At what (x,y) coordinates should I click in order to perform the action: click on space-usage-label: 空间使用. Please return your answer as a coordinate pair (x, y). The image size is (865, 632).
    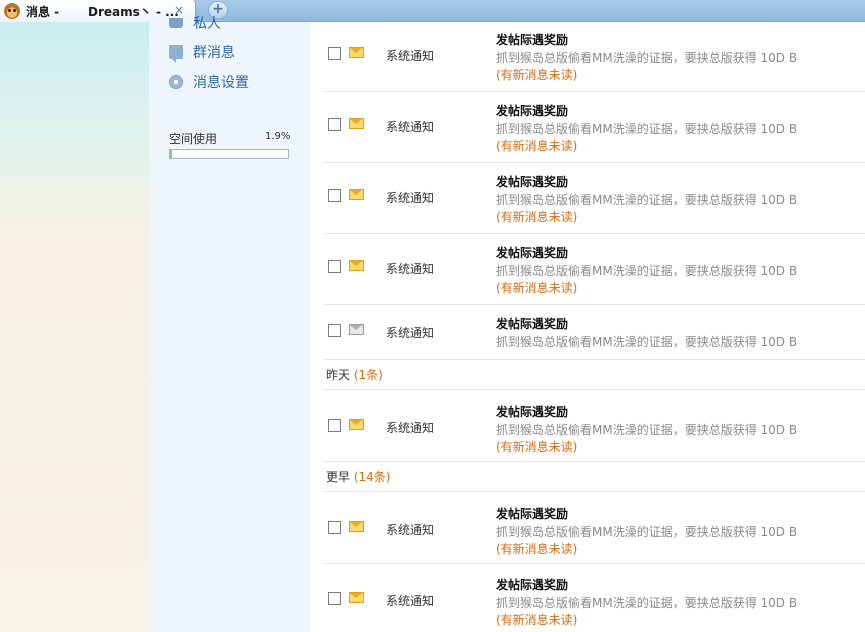
    Looking at the image, I should click on (193, 139).